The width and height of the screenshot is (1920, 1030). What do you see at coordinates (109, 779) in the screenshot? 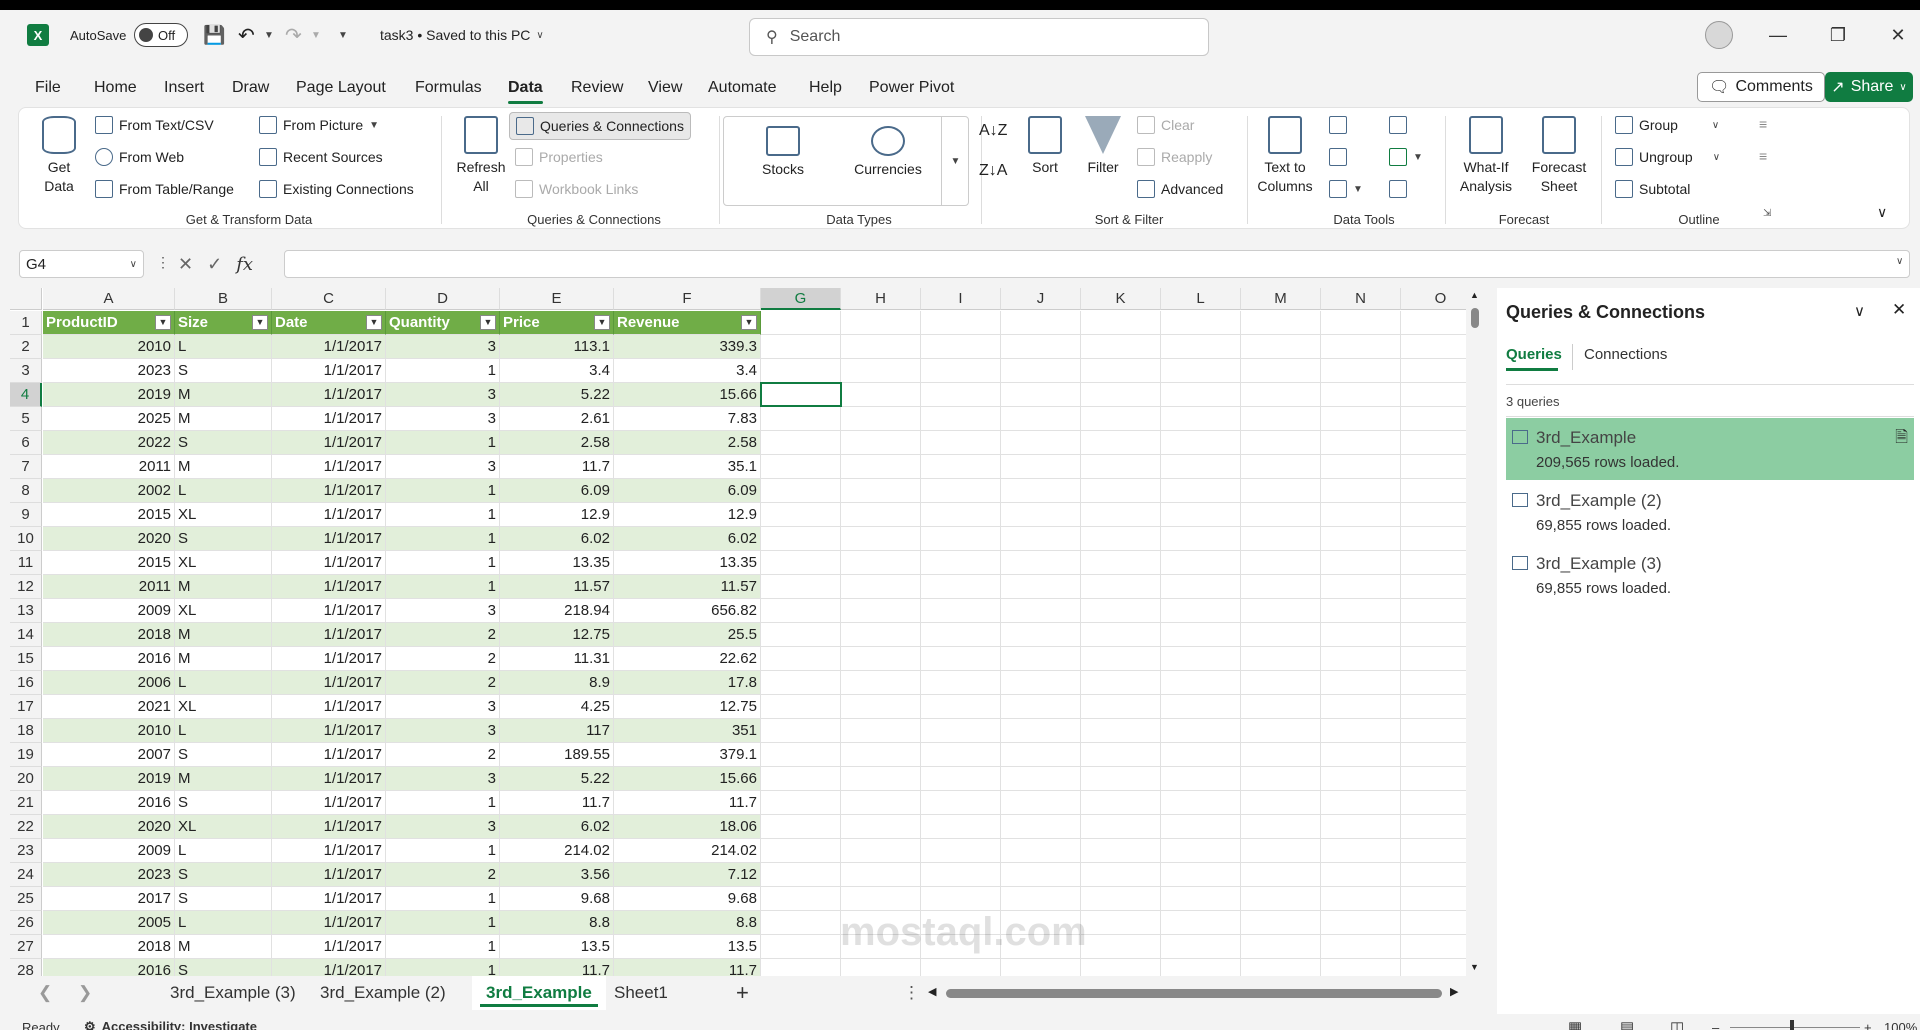
I see `table-cell: 2019` at bounding box center [109, 779].